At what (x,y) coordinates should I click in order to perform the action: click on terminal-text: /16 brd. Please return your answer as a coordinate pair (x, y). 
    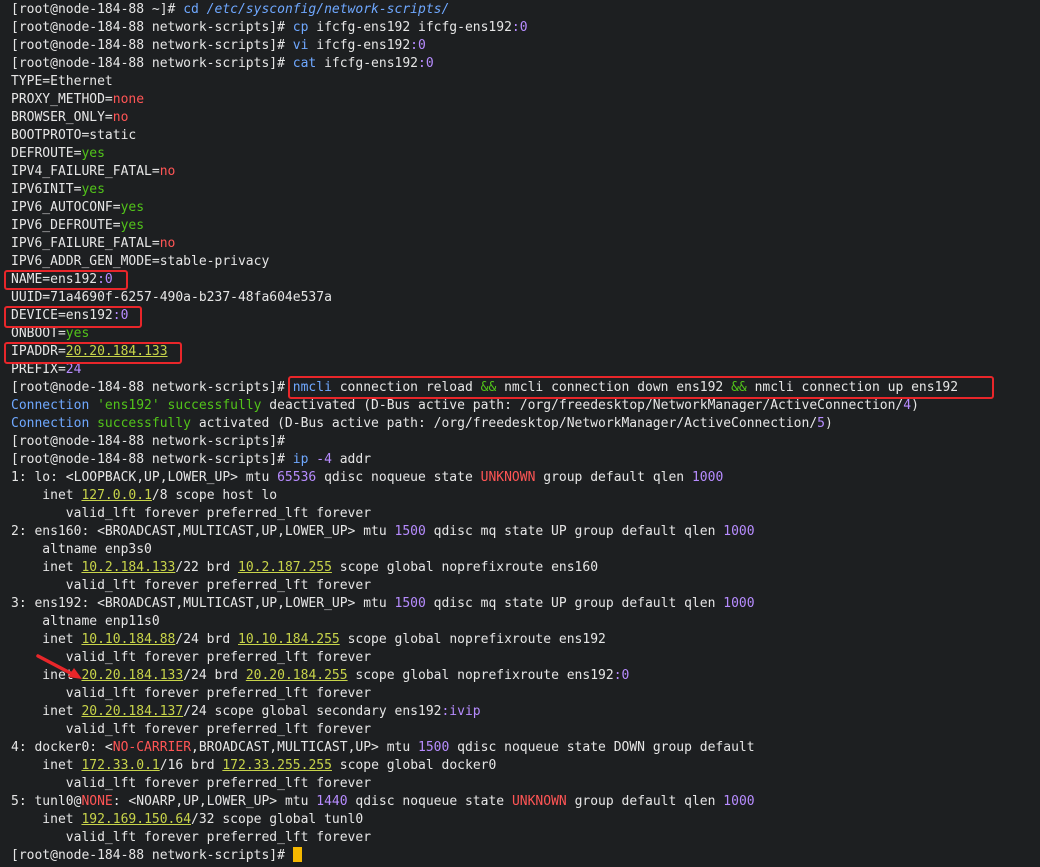
    Looking at the image, I should click on (191, 765).